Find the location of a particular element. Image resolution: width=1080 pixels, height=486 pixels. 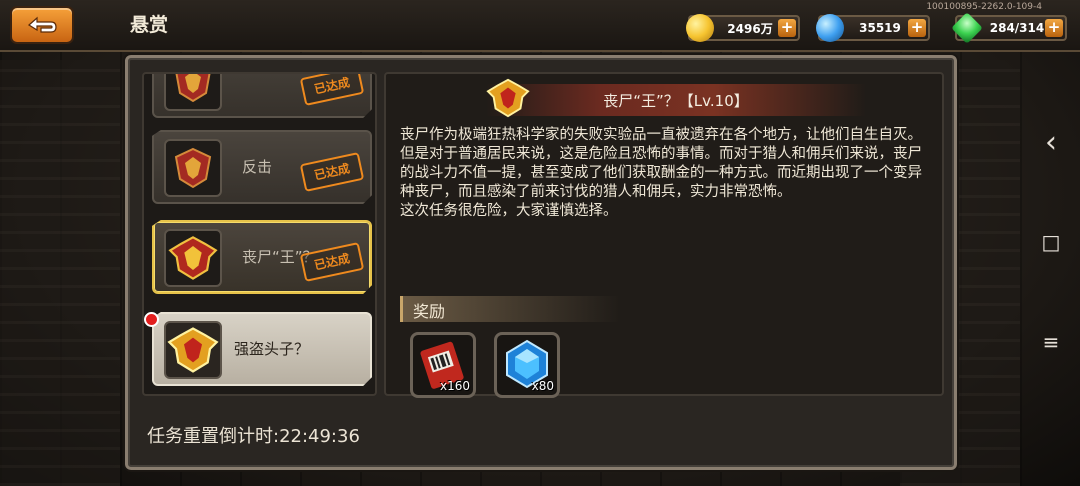

quest-item-label: 反击 is located at coordinates (257, 167).